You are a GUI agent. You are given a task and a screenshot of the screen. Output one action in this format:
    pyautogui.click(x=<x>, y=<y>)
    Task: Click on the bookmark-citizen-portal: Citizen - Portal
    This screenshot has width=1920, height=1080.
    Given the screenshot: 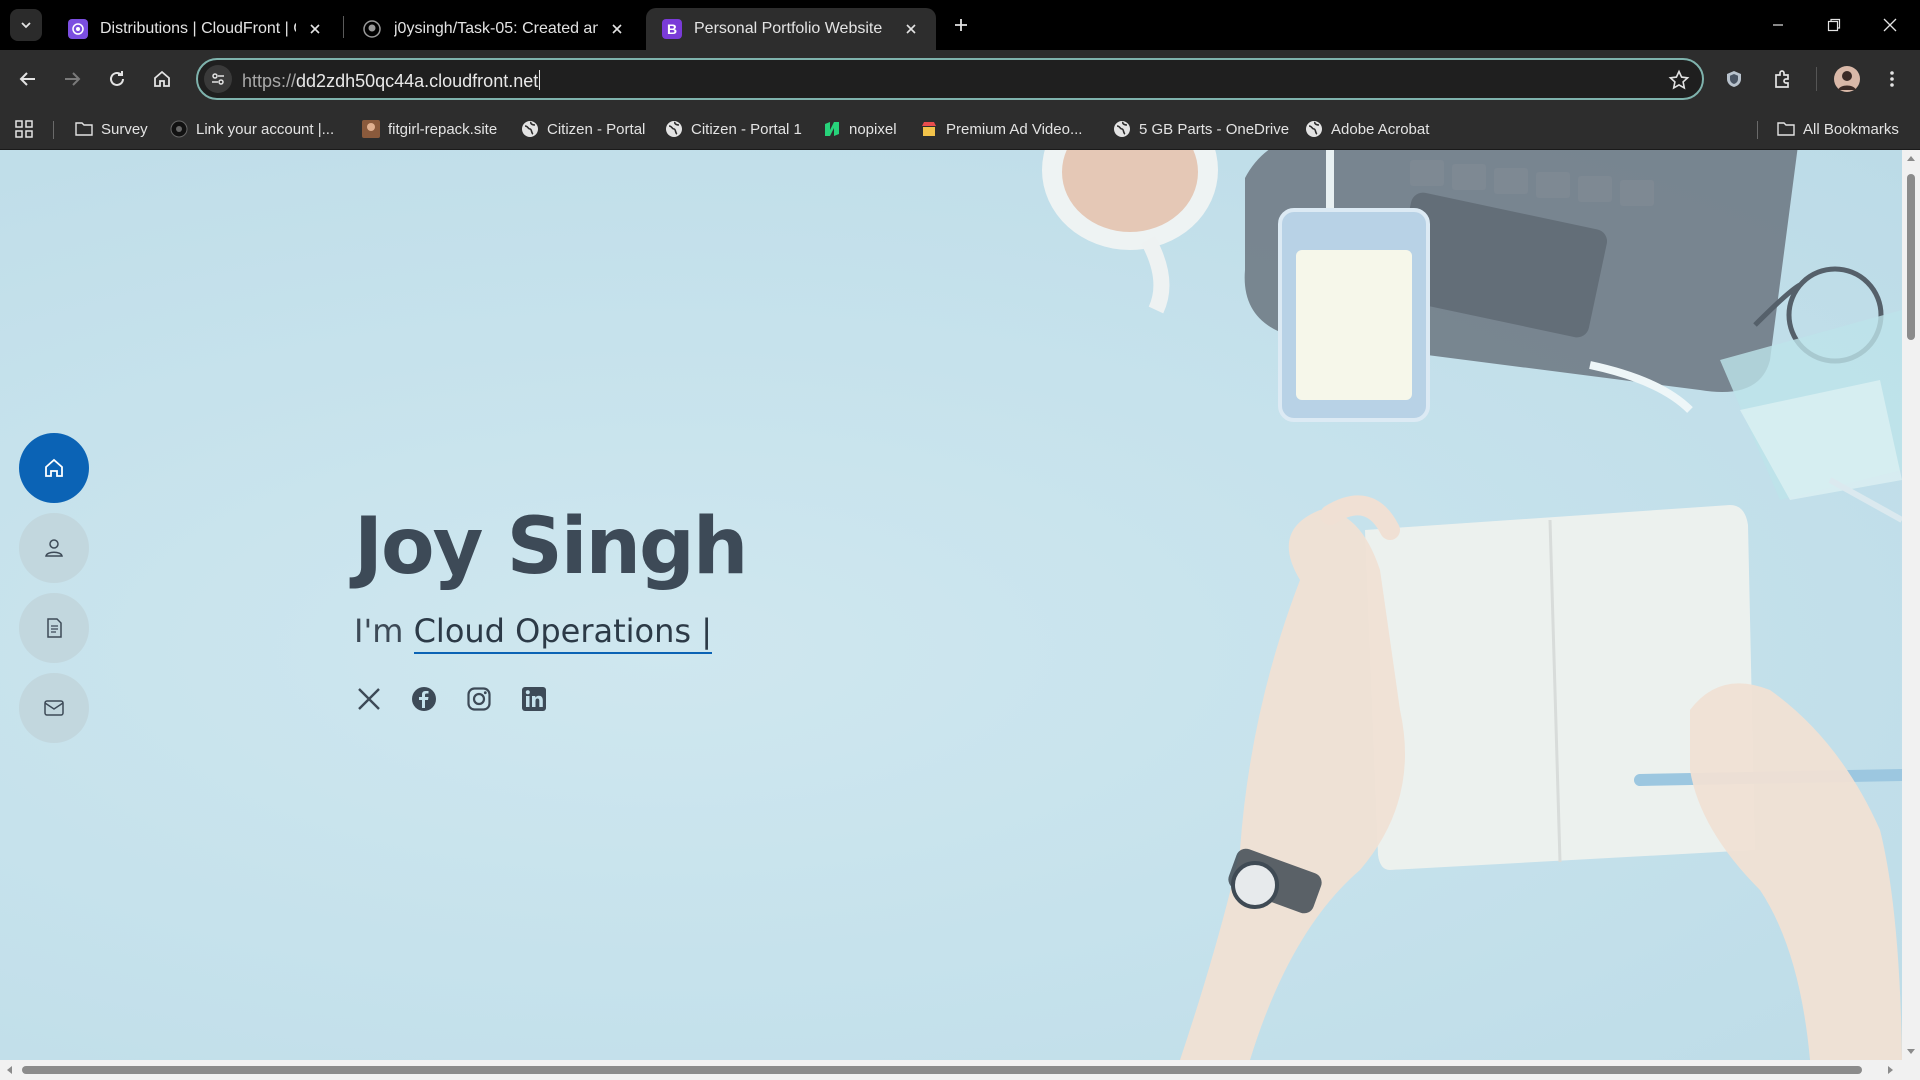 What is the action you would take?
    pyautogui.click(x=583, y=129)
    